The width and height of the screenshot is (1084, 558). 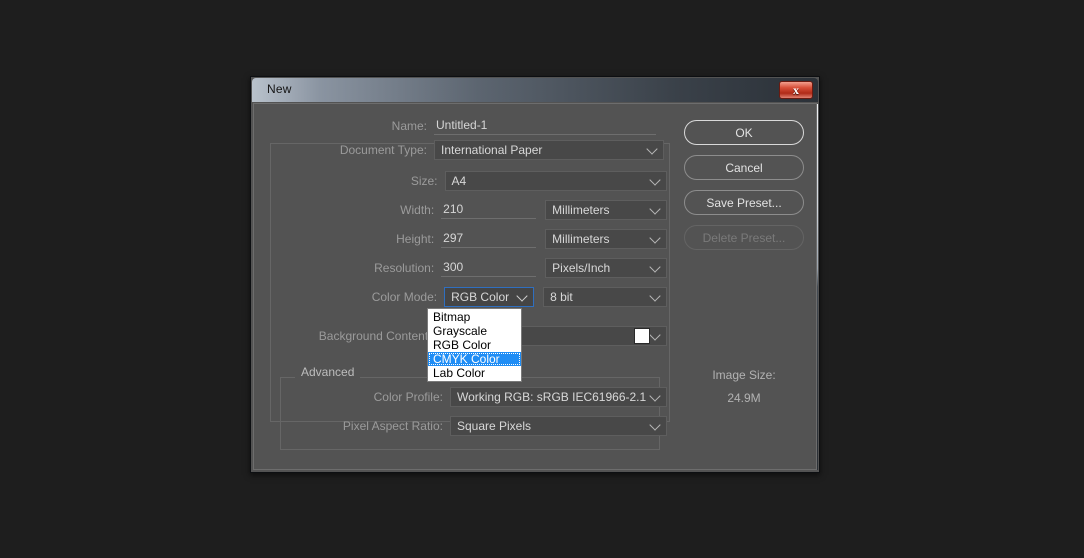 I want to click on color-profile-select: Working RGB: sRGB IEC61966-2.1, so click(x=558, y=397).